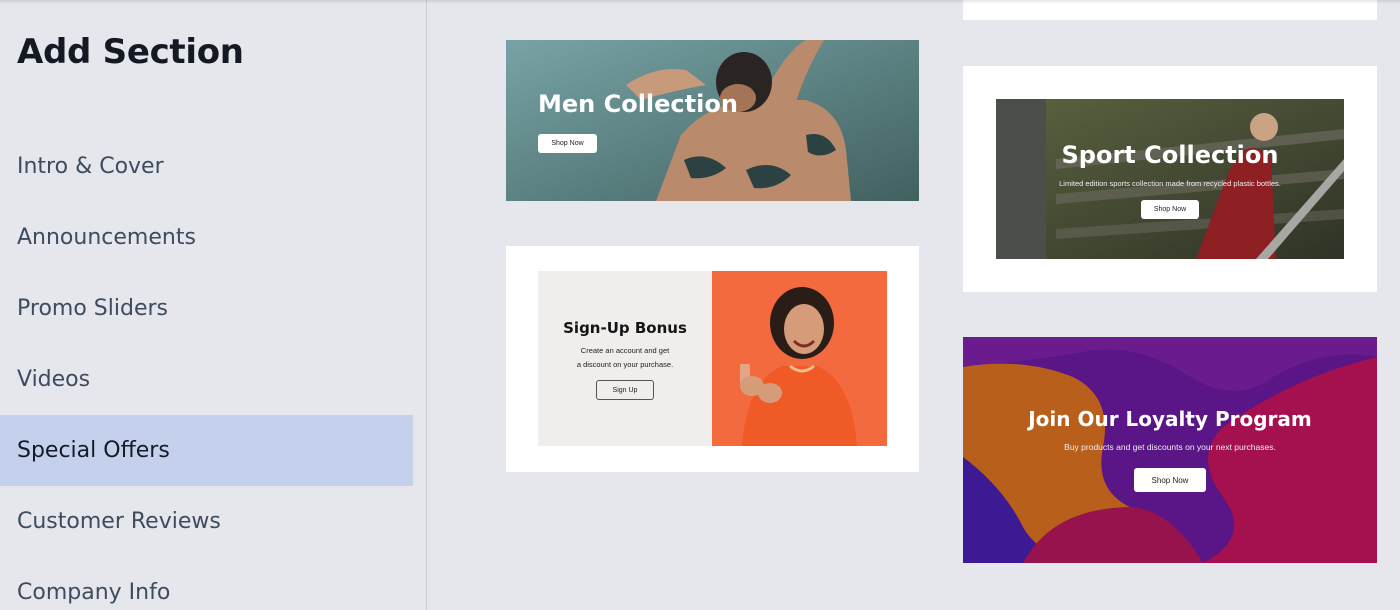 This screenshot has height=610, width=1400. I want to click on signup-line-1: Create an account and get, so click(625, 350).